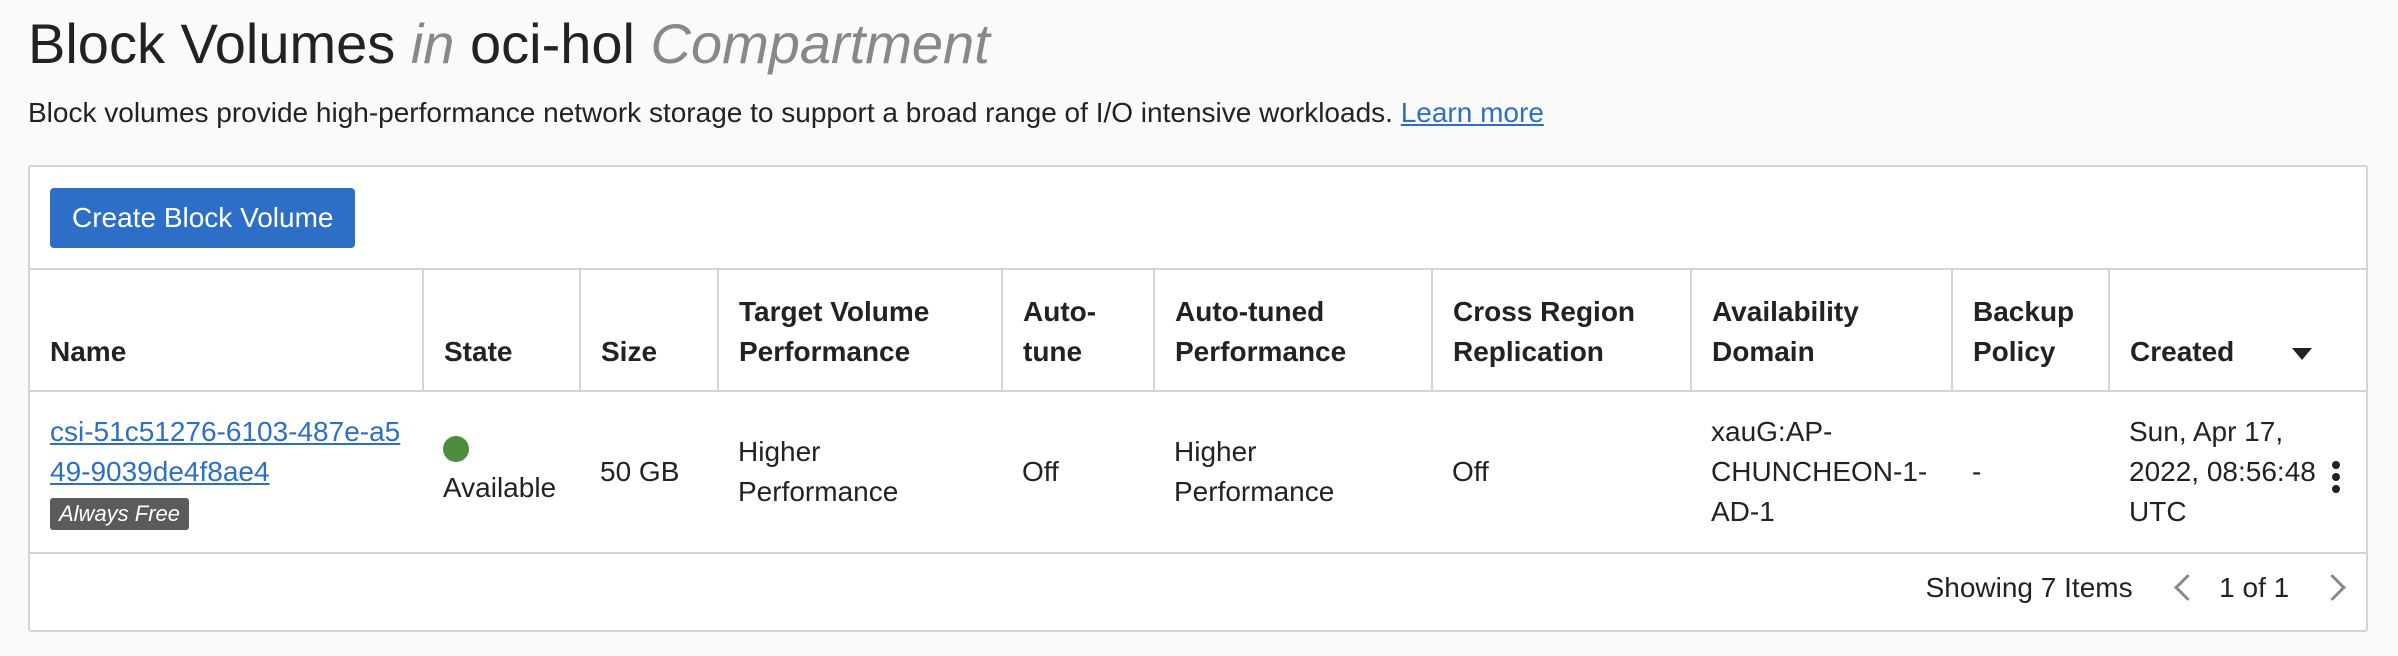  I want to click on row-actions-menu-icon, so click(2336, 477).